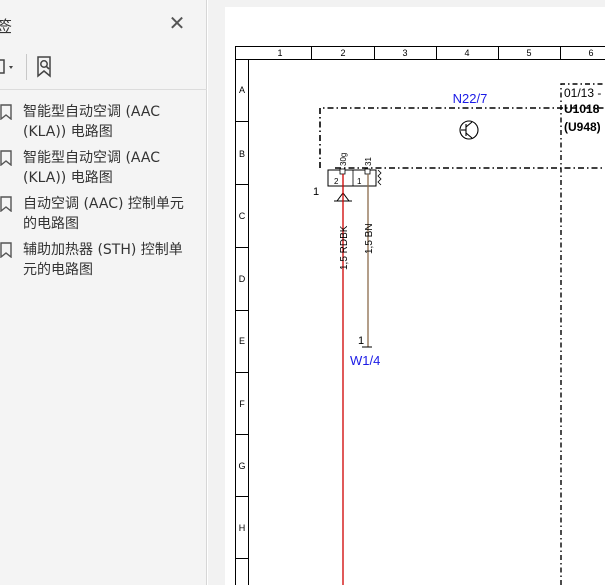 This screenshot has width=605, height=585. I want to click on bookmark-search-icon, so click(44, 67).